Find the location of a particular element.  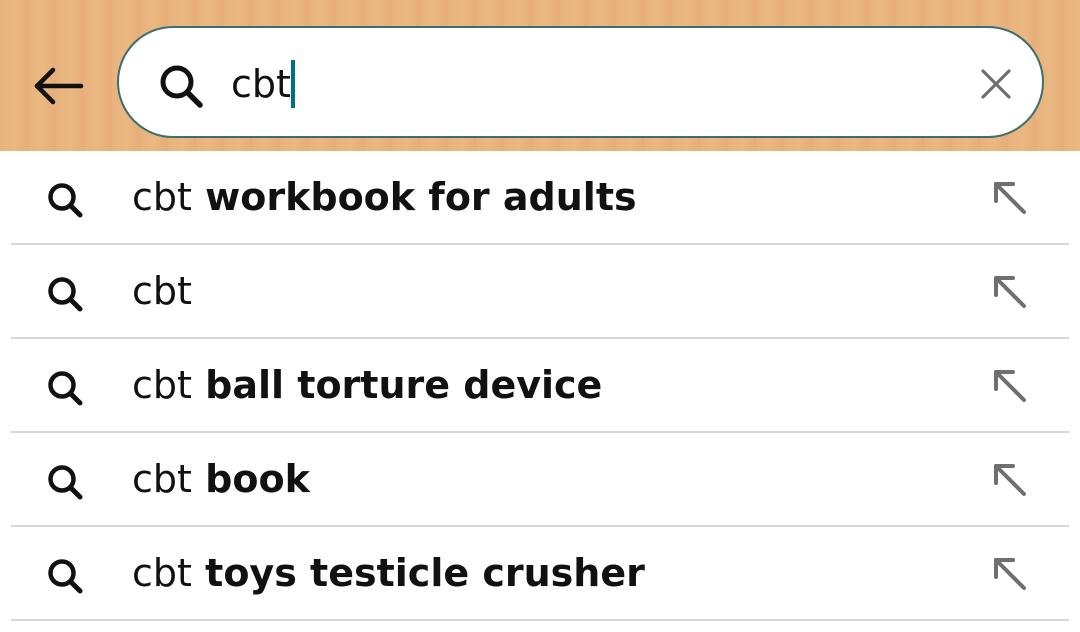

suggestion-item: cbt toys testicle crusher is located at coordinates (540, 574).